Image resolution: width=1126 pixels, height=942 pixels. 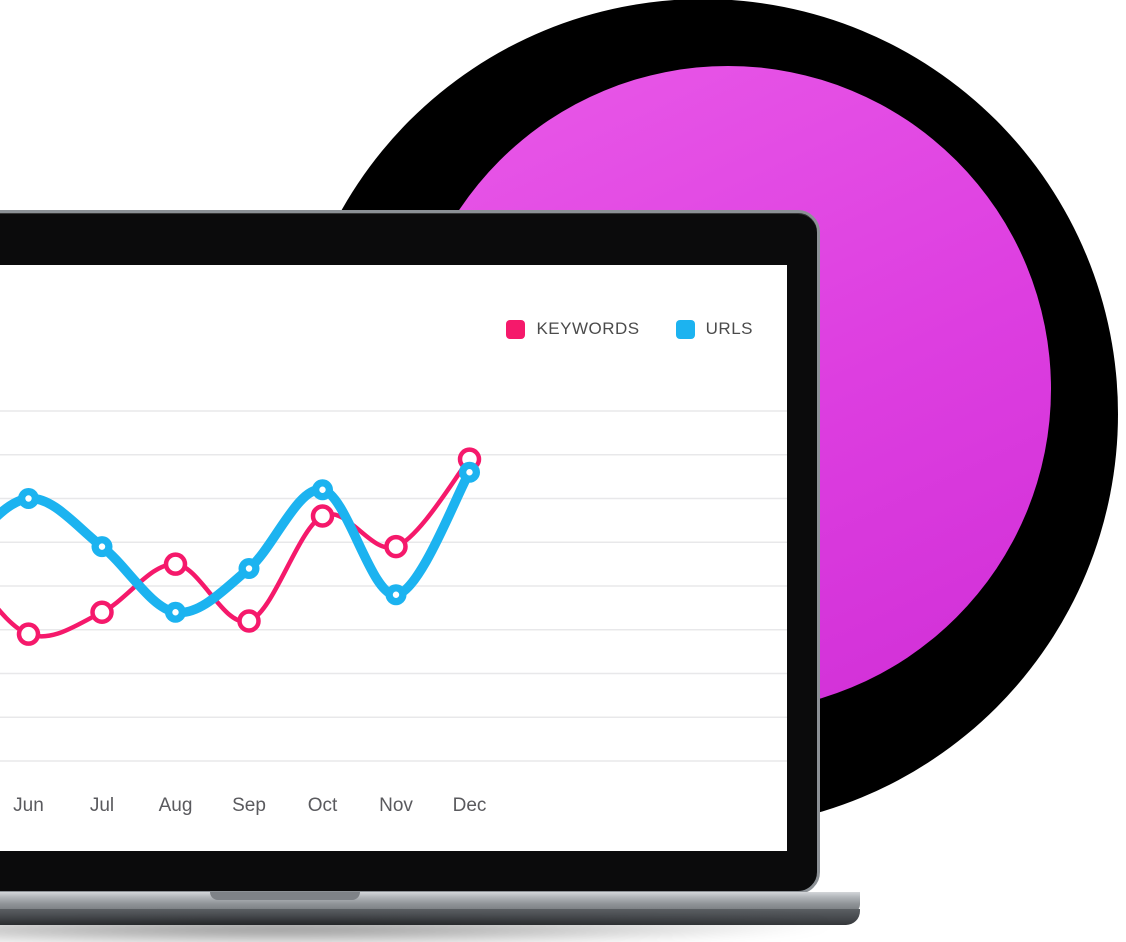 I want to click on chart-x-axis-labels: MarAprMayJunJulAugSepOctNovDec, so click(x=250, y=805).